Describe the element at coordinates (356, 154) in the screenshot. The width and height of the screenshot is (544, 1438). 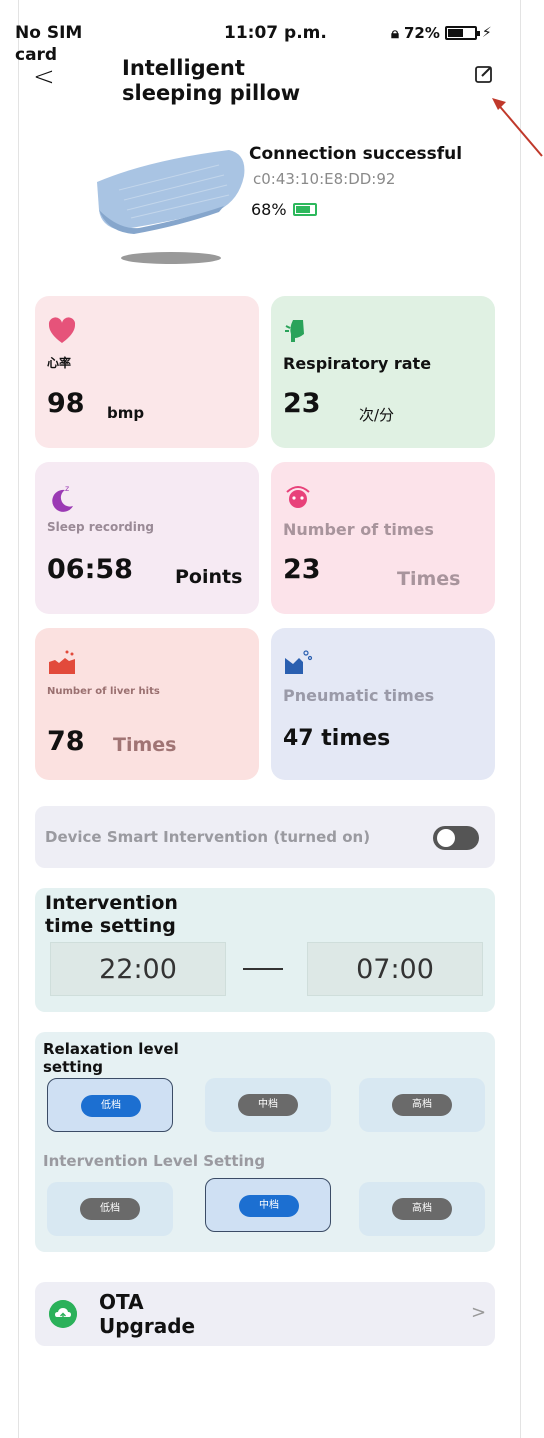
I see `connection-status: Connection successful` at that location.